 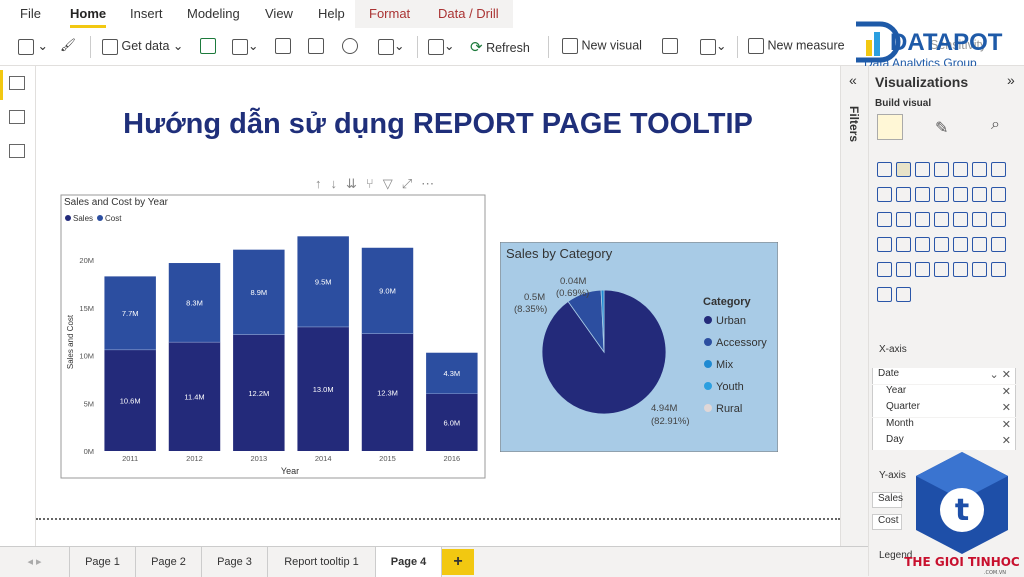 What do you see at coordinates (390, 14) in the screenshot?
I see `tab-format: Format` at bounding box center [390, 14].